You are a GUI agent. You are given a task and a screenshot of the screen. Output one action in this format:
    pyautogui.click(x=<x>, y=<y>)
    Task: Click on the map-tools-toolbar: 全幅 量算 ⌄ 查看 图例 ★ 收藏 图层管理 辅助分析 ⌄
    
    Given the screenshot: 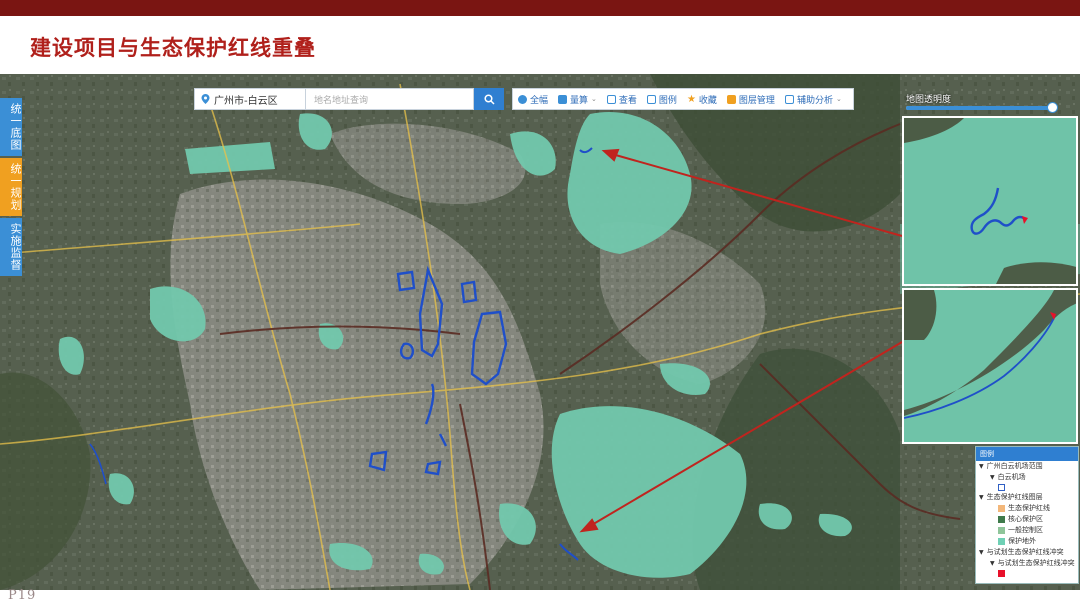 What is the action you would take?
    pyautogui.click(x=683, y=99)
    